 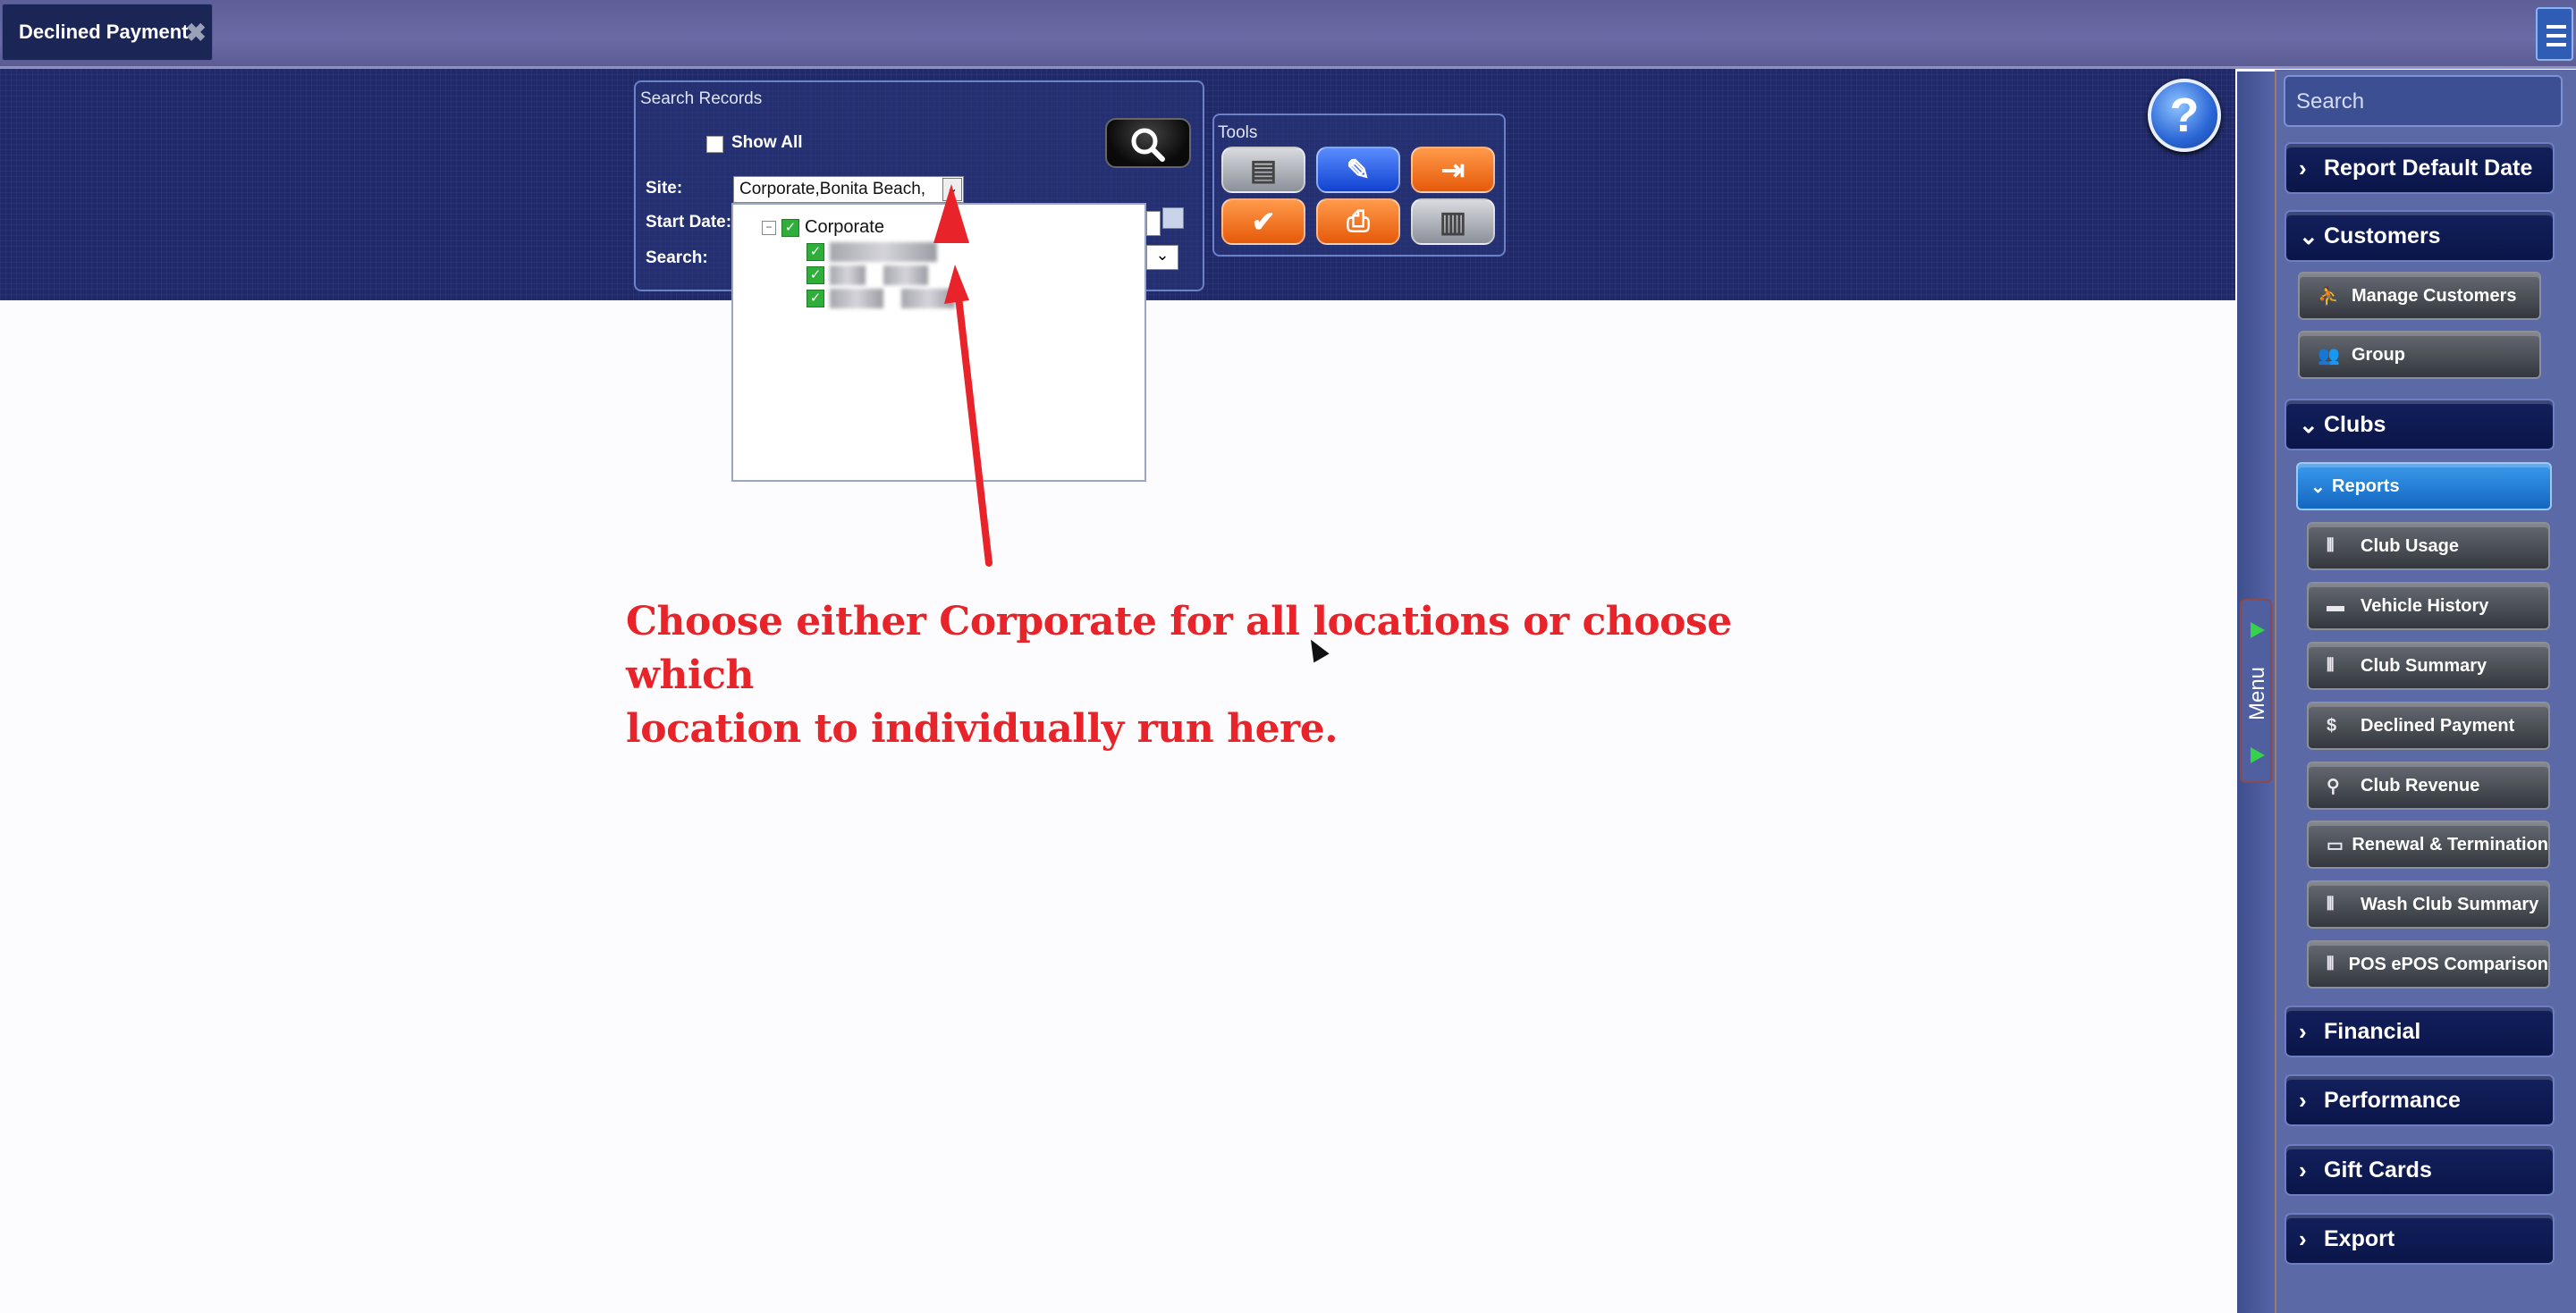 I want to click on section-label: Gift Cards, so click(x=2378, y=1170).